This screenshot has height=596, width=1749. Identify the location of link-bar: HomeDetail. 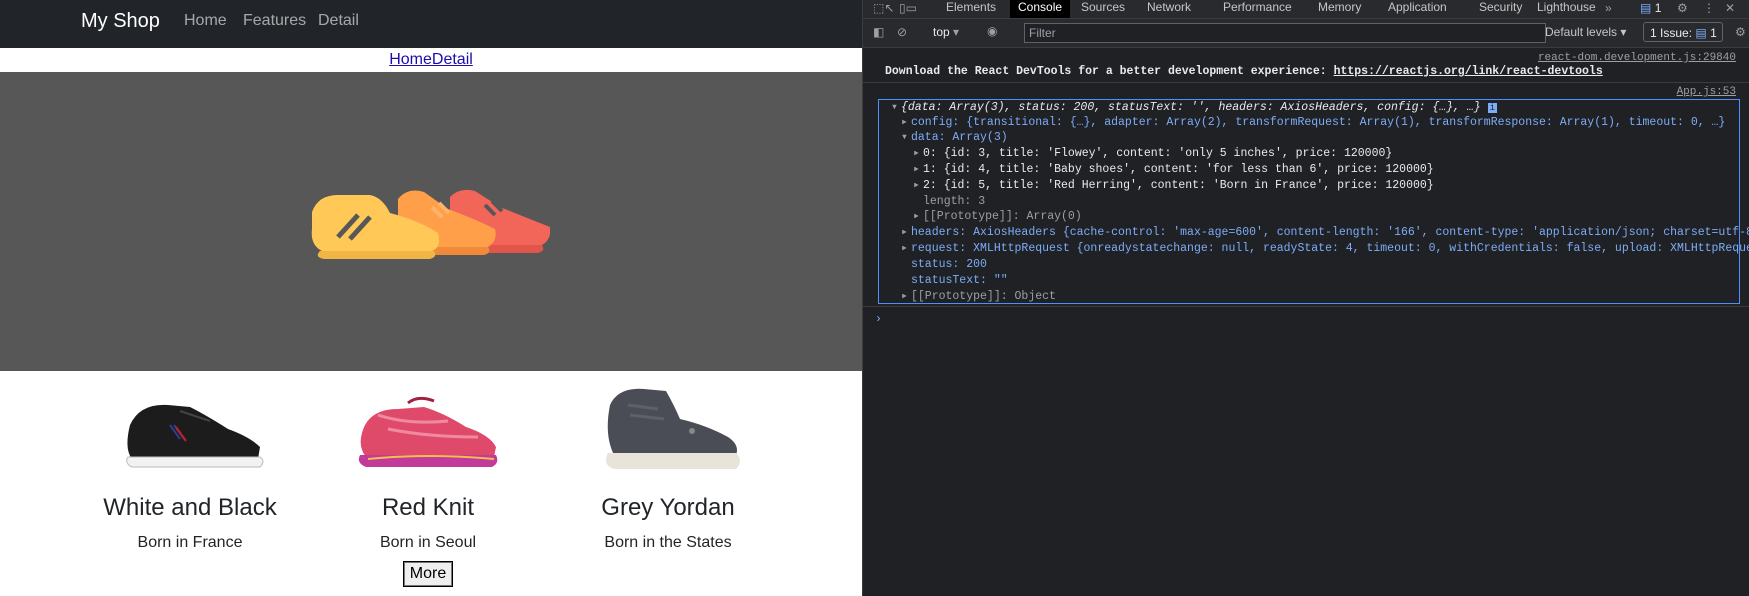
(431, 60).